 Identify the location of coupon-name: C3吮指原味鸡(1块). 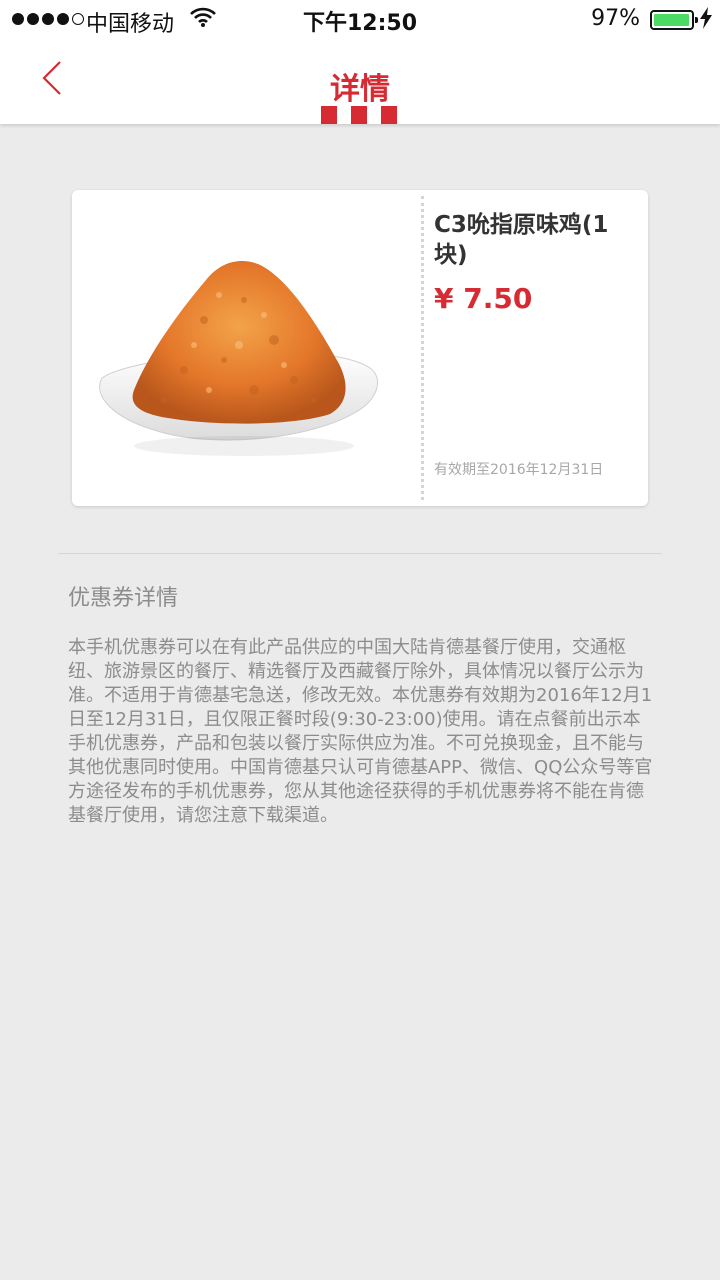
(521, 240).